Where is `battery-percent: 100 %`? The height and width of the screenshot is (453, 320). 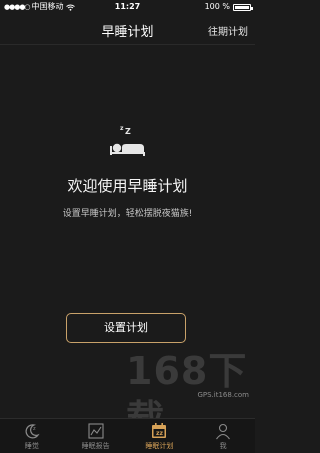 battery-percent: 100 % is located at coordinates (217, 6).